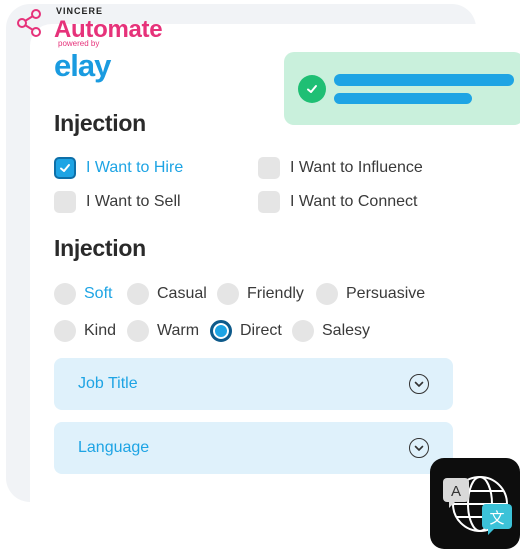 This screenshot has width=520, height=554. I want to click on tone-option-soft: Soft, so click(83, 294).